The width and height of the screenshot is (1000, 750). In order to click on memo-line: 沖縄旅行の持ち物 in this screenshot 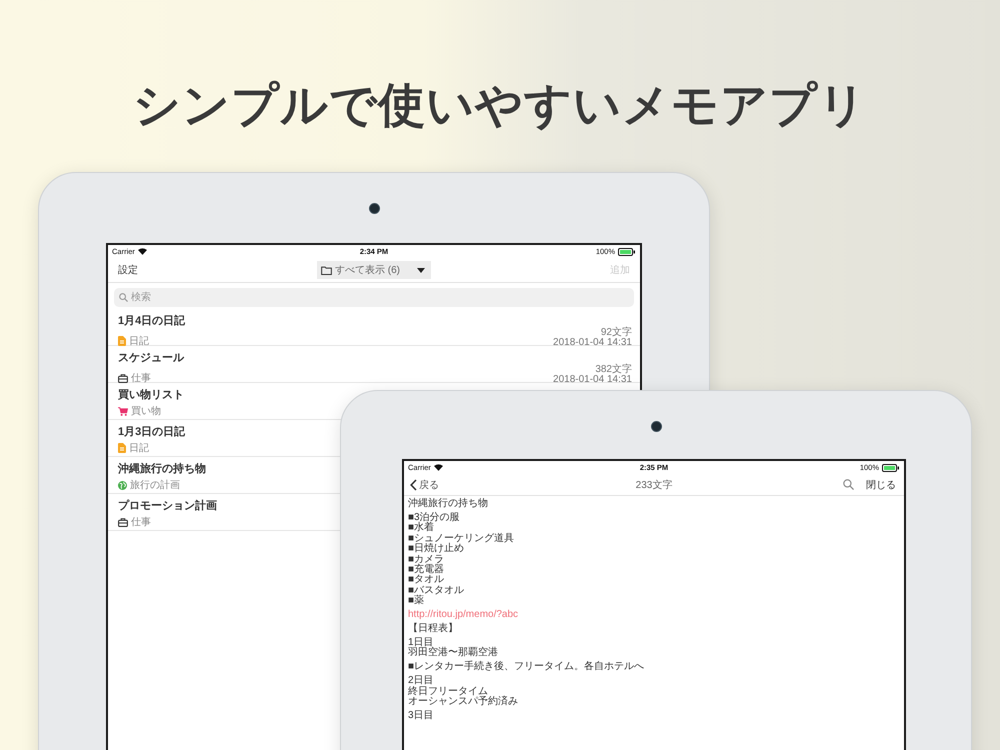, I will do `click(448, 504)`.